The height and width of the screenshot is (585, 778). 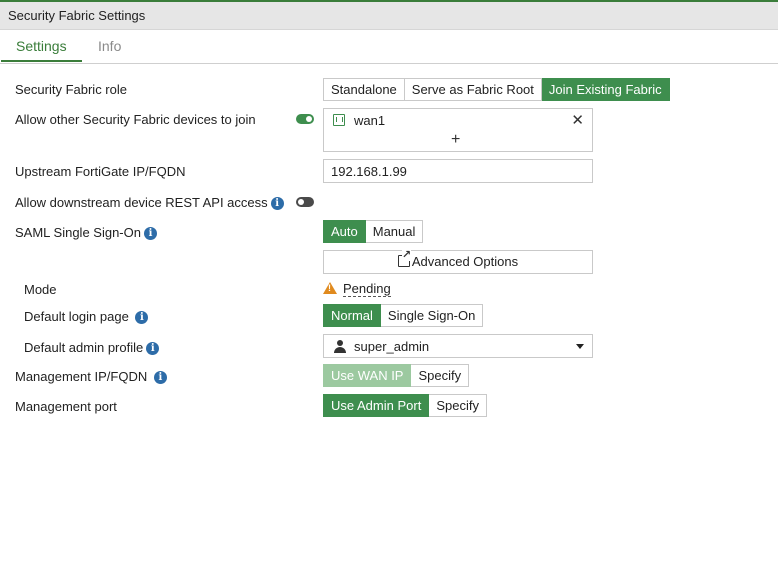 I want to click on mgmt-port-selector: Use Admin Port Specify, so click(x=405, y=405).